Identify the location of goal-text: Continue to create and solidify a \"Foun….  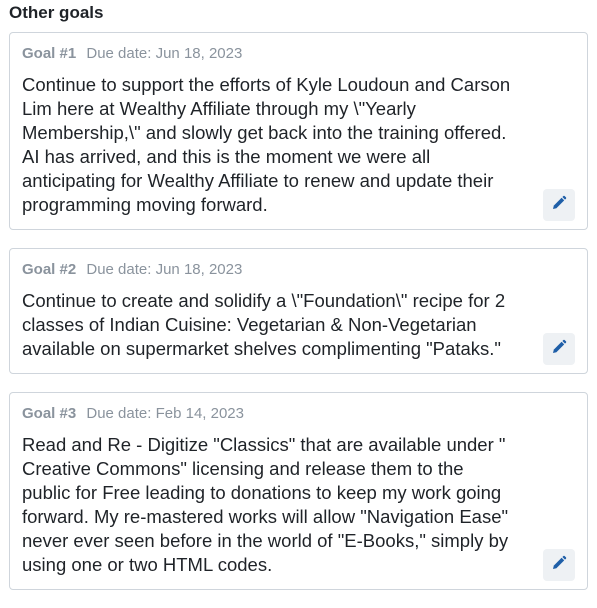
(264, 324).